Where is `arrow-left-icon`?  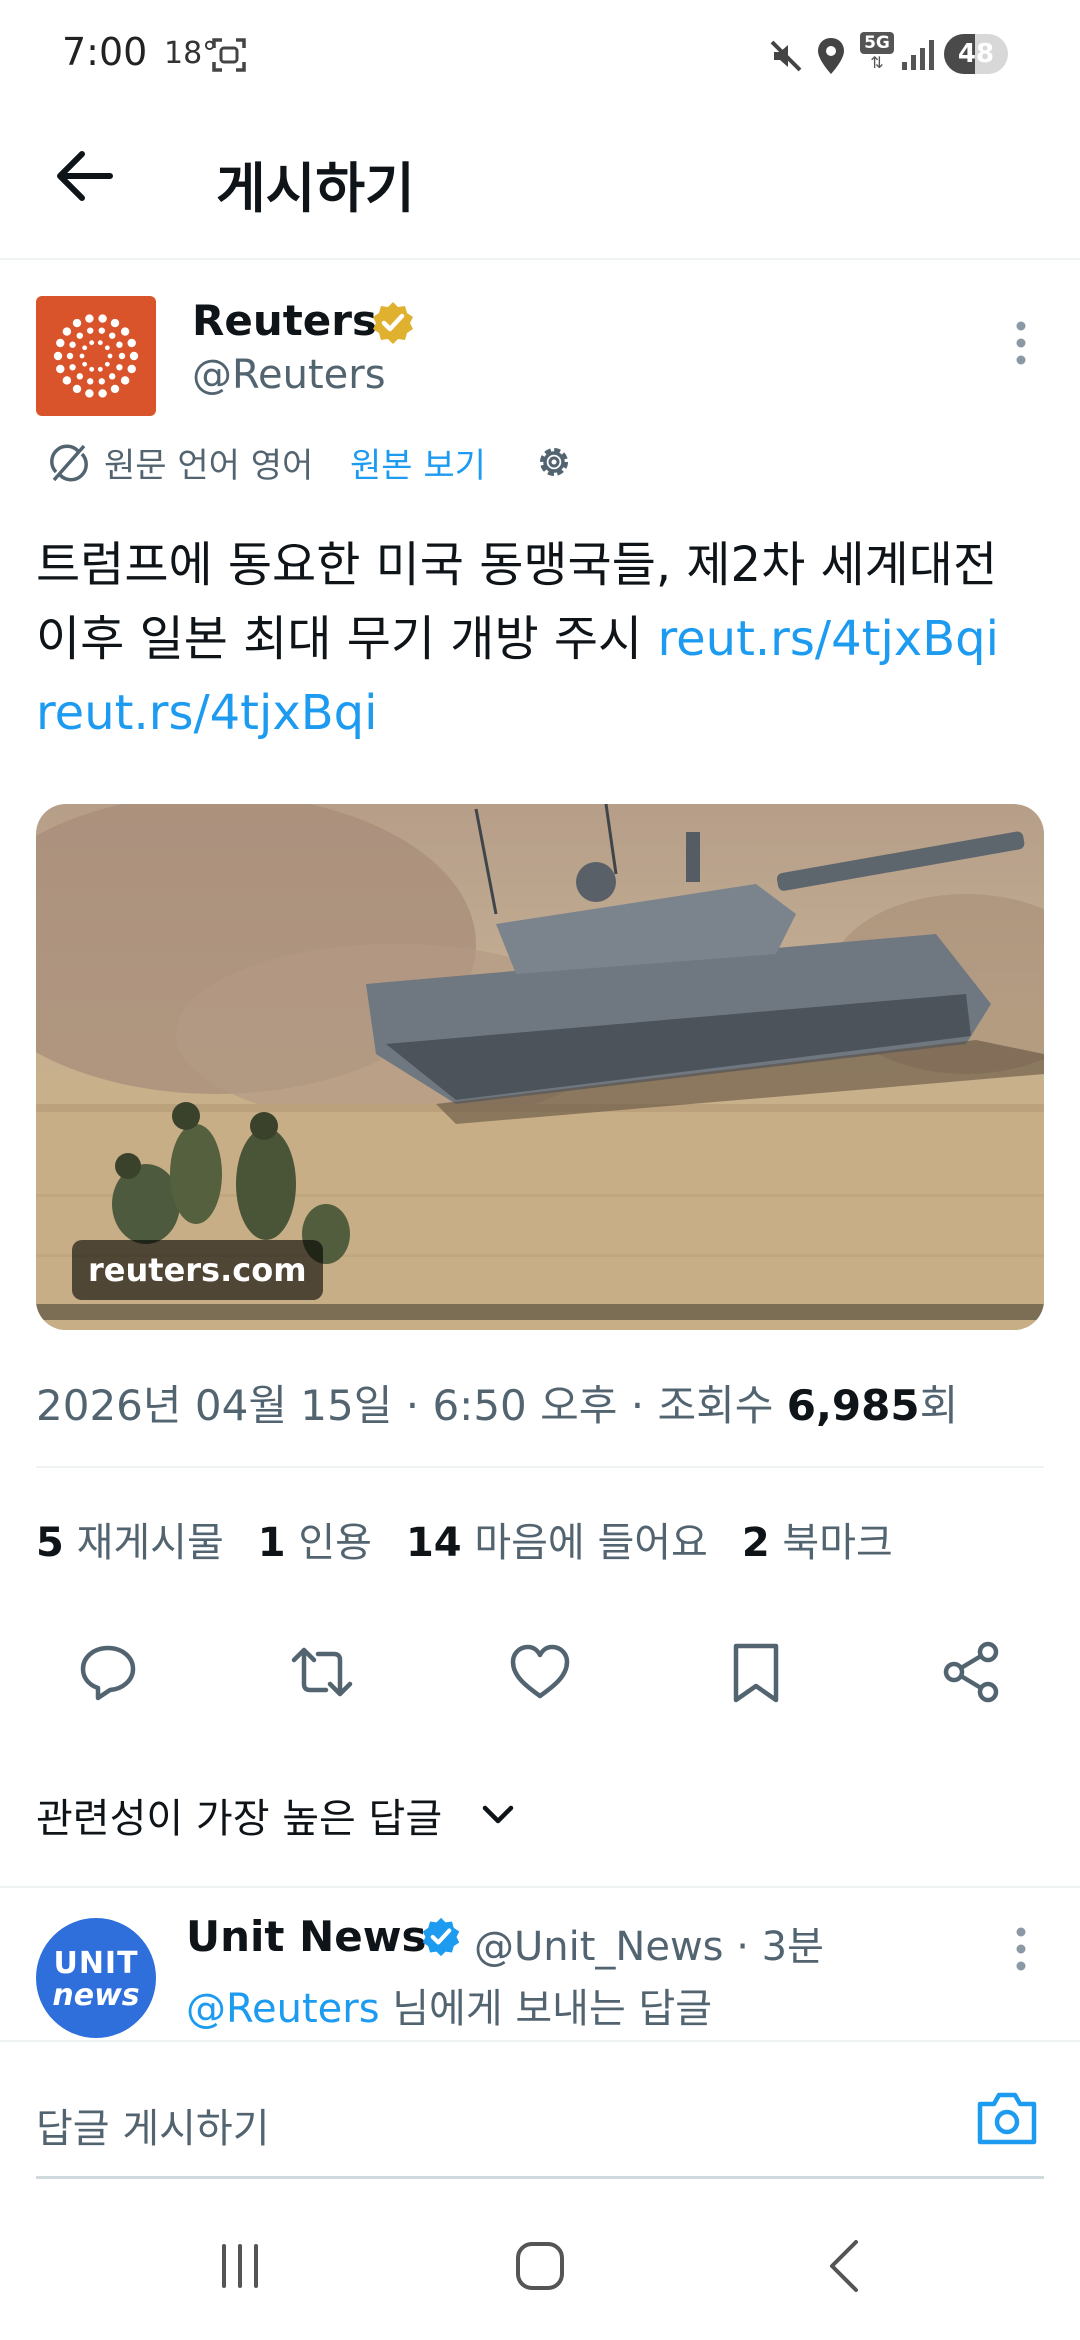 arrow-left-icon is located at coordinates (85, 176).